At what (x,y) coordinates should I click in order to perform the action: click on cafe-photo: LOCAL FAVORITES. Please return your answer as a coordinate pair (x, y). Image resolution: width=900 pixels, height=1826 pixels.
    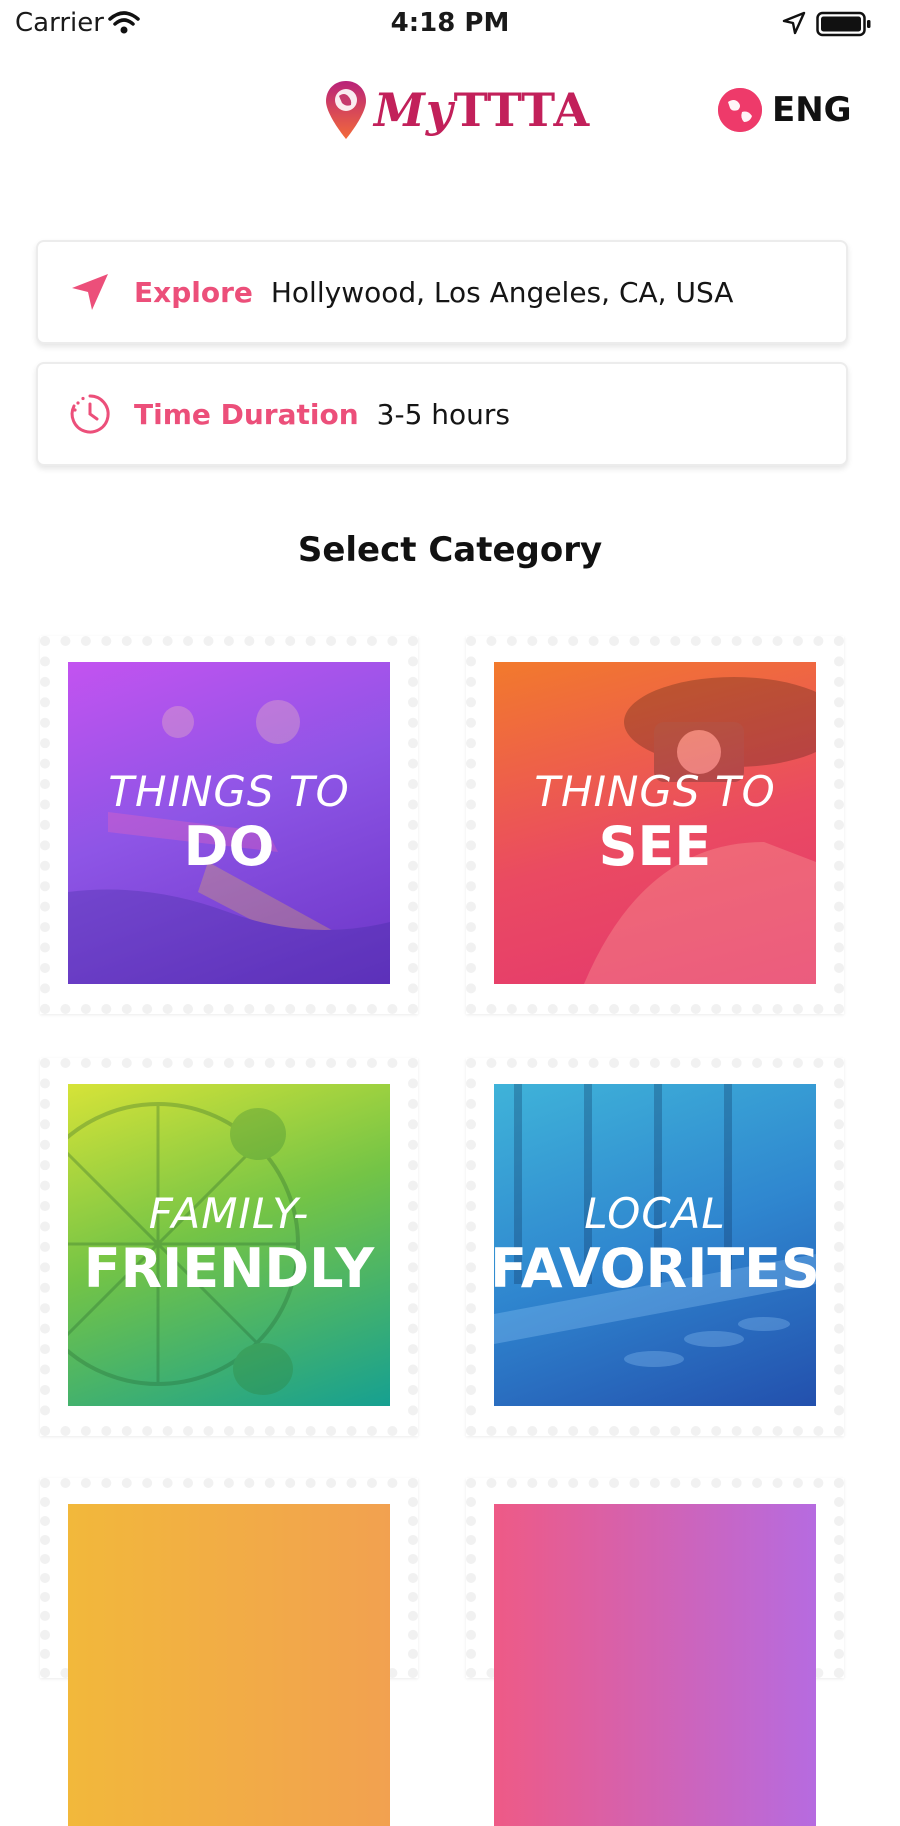
    Looking at the image, I should click on (655, 1245).